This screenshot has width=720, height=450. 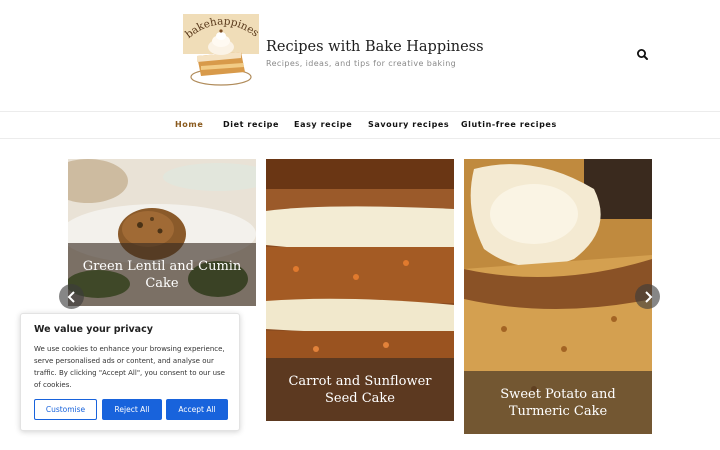 What do you see at coordinates (162, 232) in the screenshot?
I see `recipe-card-green-lentil: Green Lentil and Cumin Cake` at bounding box center [162, 232].